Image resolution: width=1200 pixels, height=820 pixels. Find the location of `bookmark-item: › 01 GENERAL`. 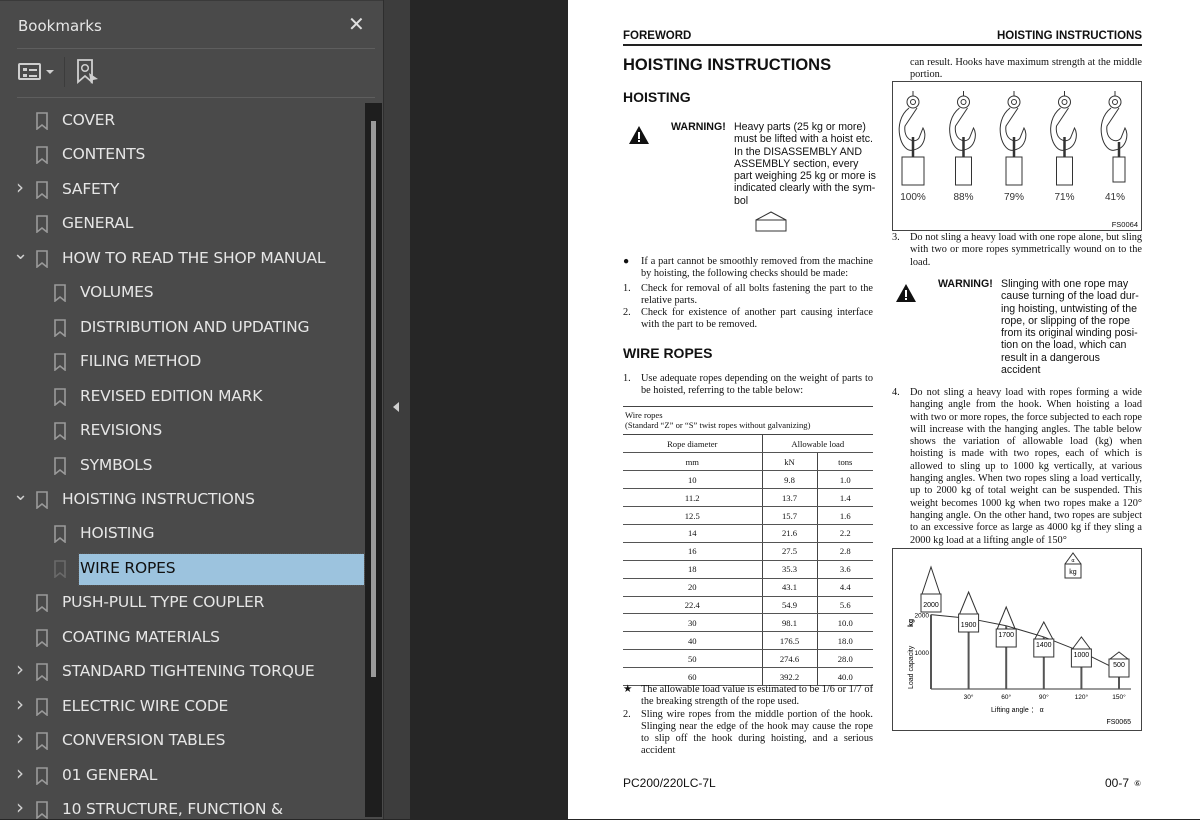

bookmark-item: › 01 GENERAL is located at coordinates (182, 775).